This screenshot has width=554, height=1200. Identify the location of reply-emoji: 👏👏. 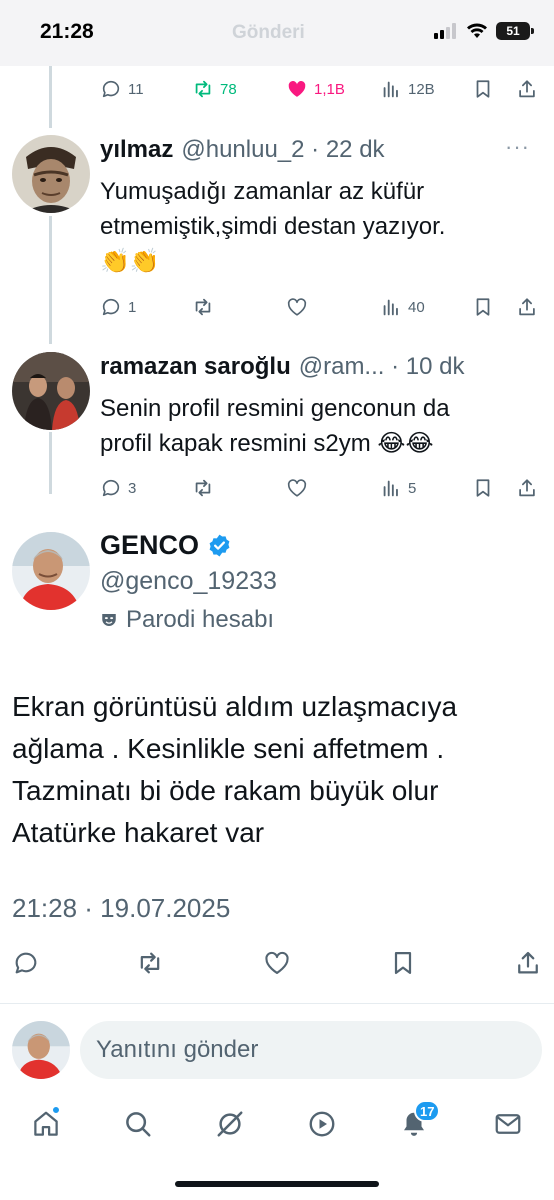
(130, 261).